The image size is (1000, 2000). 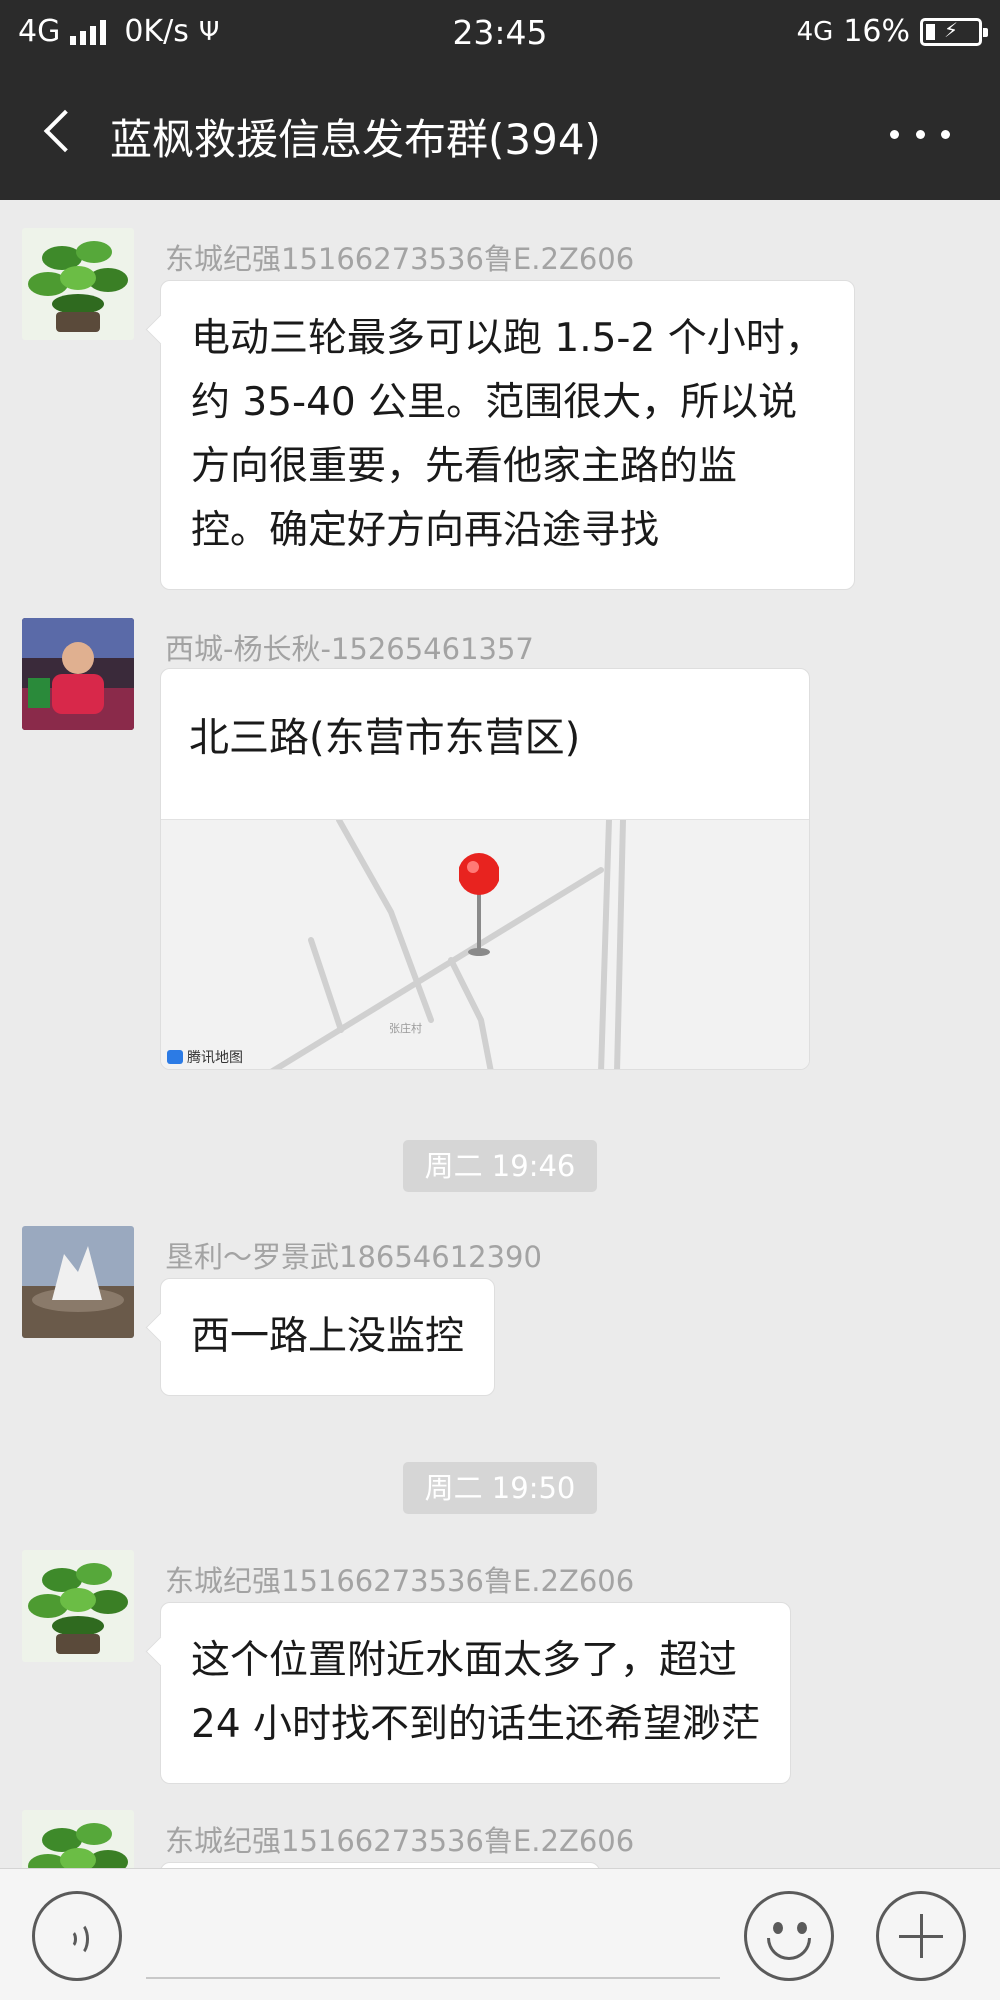 I want to click on map-place-label: 张庄村, so click(x=405, y=1028).